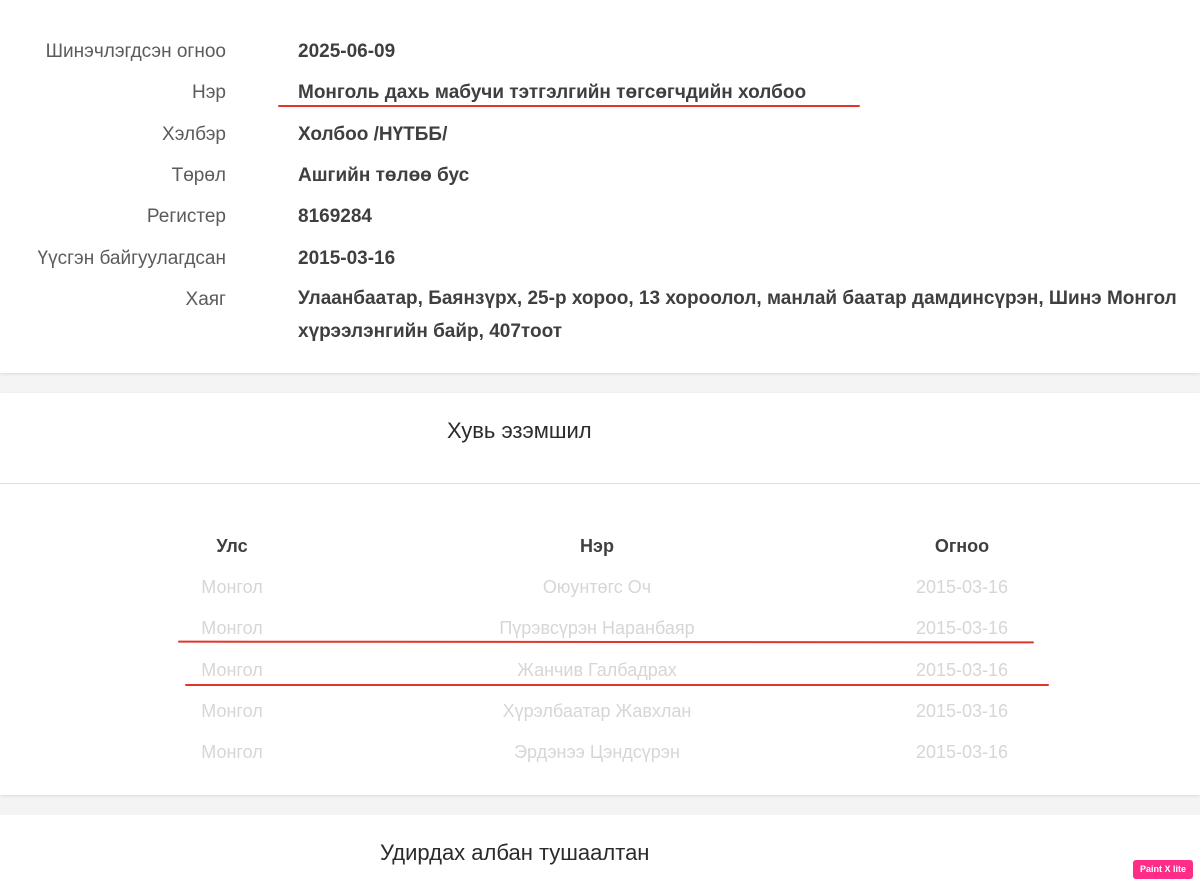 Image resolution: width=1200 pixels, height=886 pixels. What do you see at coordinates (962, 546) in the screenshot?
I see `column-header-date: Огноо` at bounding box center [962, 546].